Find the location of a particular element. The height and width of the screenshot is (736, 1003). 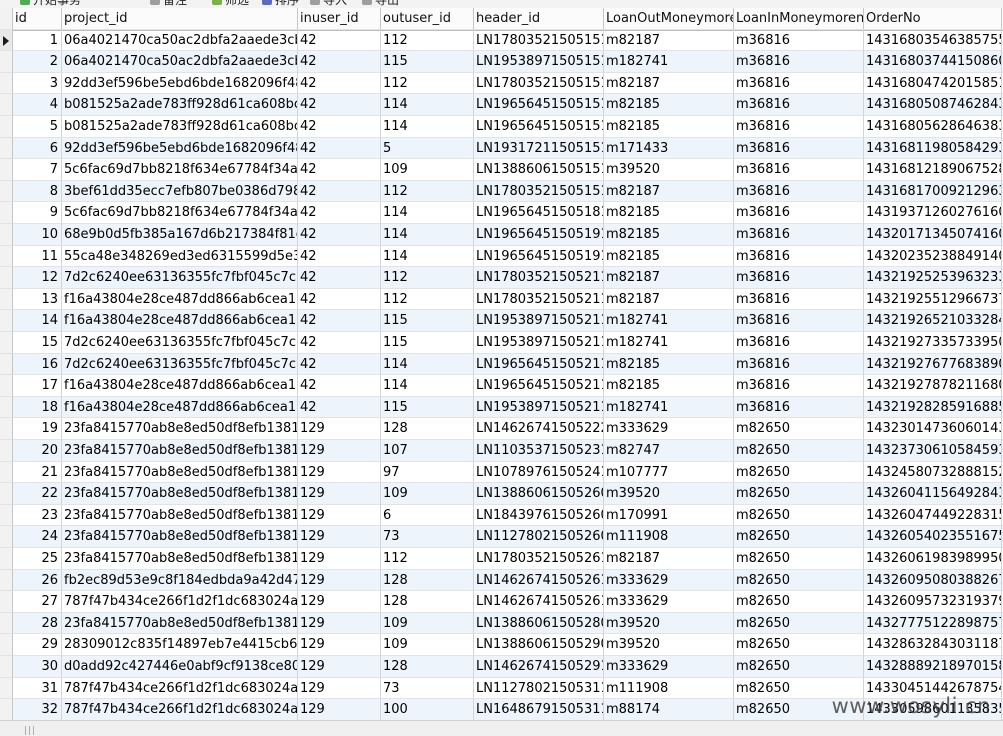

toolbar-transaction-button: 开始事务 is located at coordinates (50, 3).